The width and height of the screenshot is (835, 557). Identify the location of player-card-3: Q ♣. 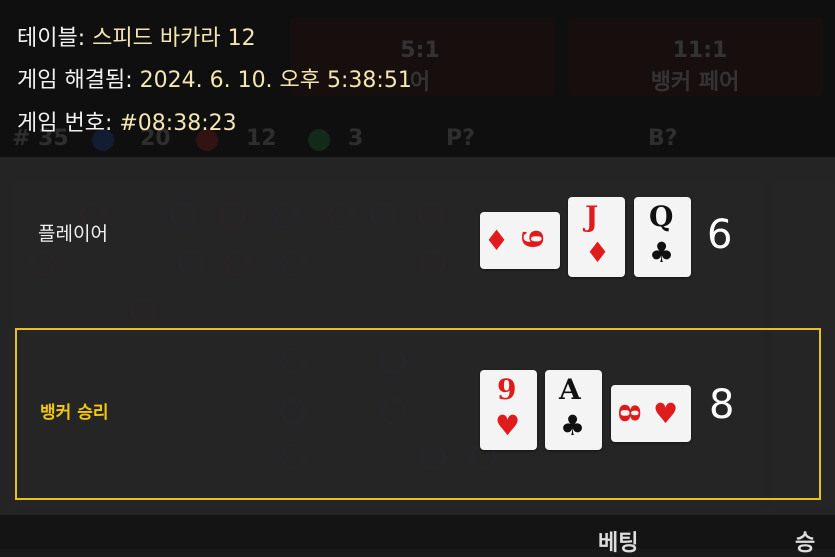
(662, 237).